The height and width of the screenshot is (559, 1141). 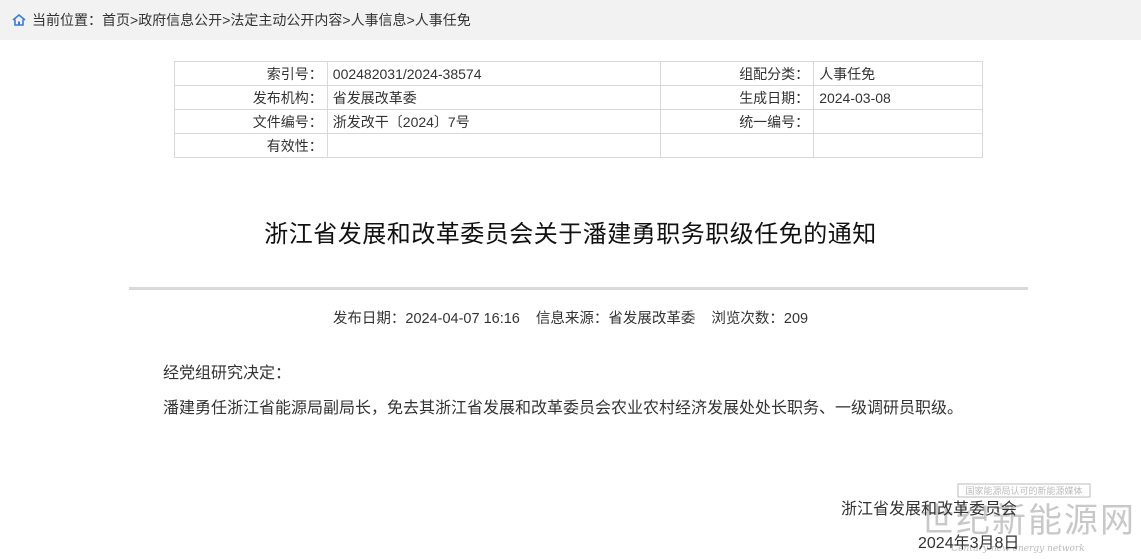 I want to click on breadcrumb-item-appointments: 人事任免, so click(x=443, y=20).